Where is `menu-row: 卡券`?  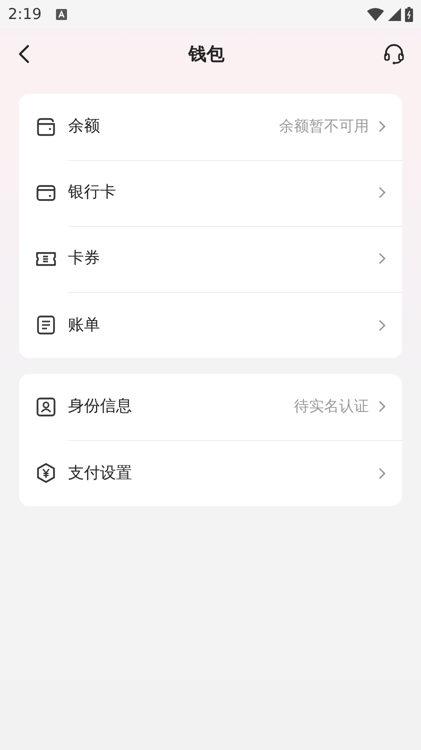 menu-row: 卡券 is located at coordinates (210, 259).